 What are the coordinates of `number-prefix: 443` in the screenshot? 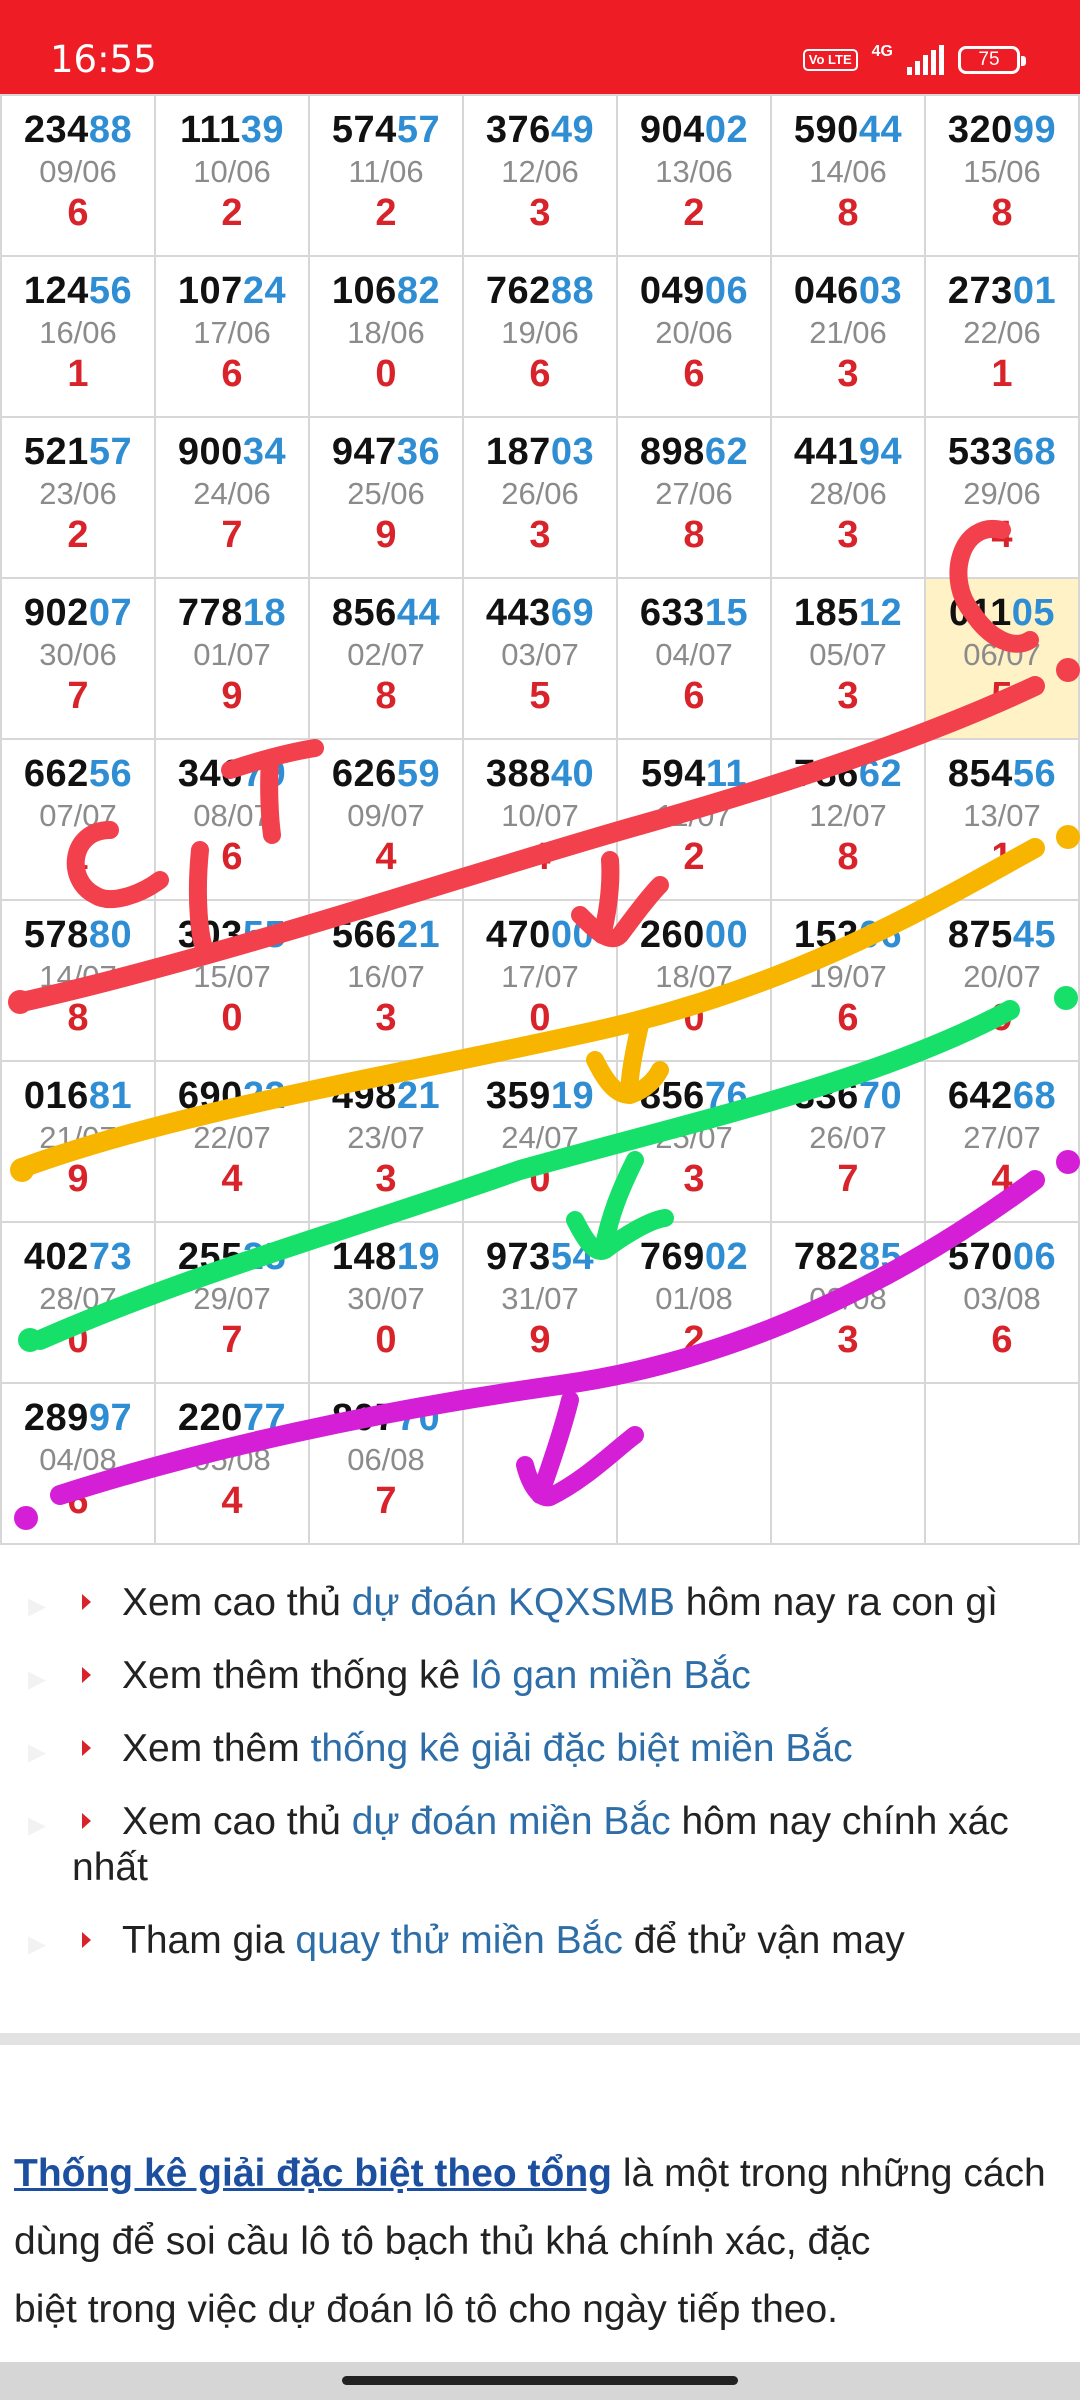 It's located at (518, 613).